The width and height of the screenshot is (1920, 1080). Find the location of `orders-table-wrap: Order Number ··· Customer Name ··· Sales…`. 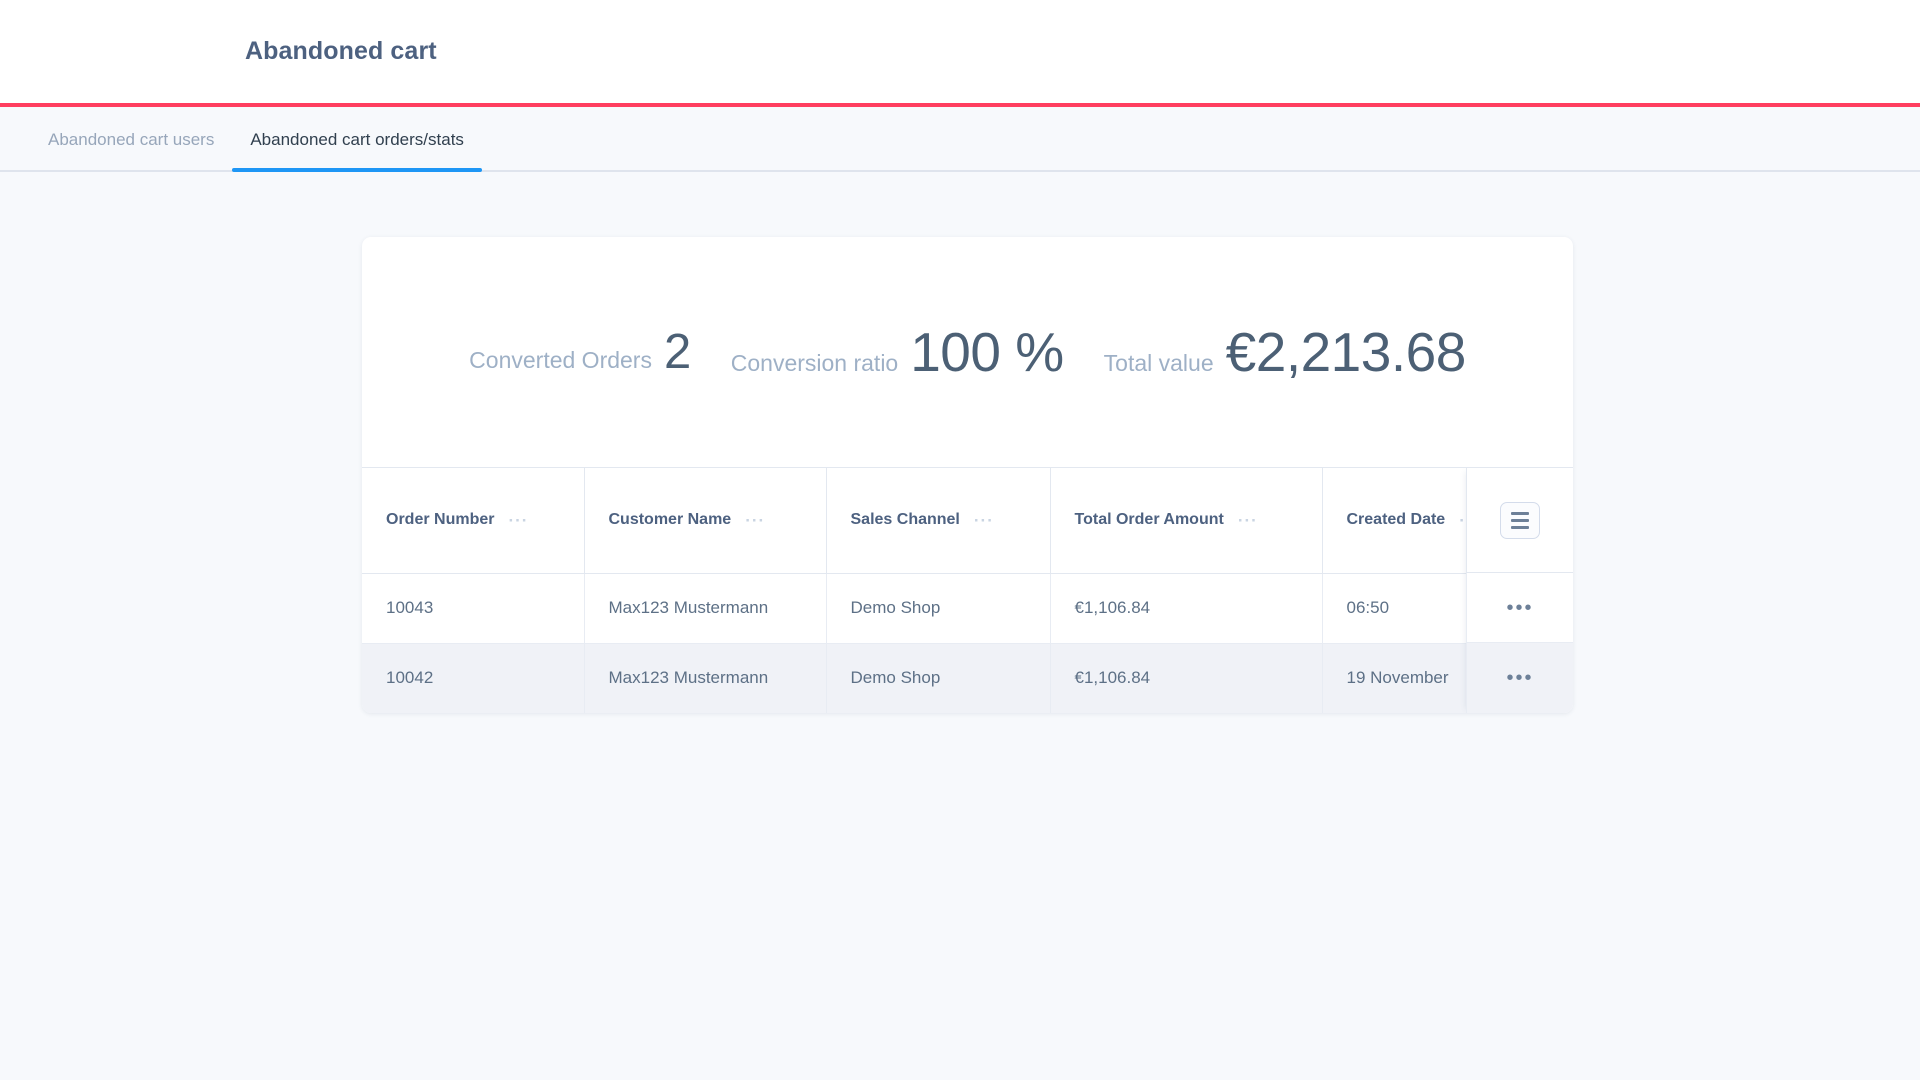

orders-table-wrap: Order Number ··· Customer Name ··· Sales… is located at coordinates (967, 590).